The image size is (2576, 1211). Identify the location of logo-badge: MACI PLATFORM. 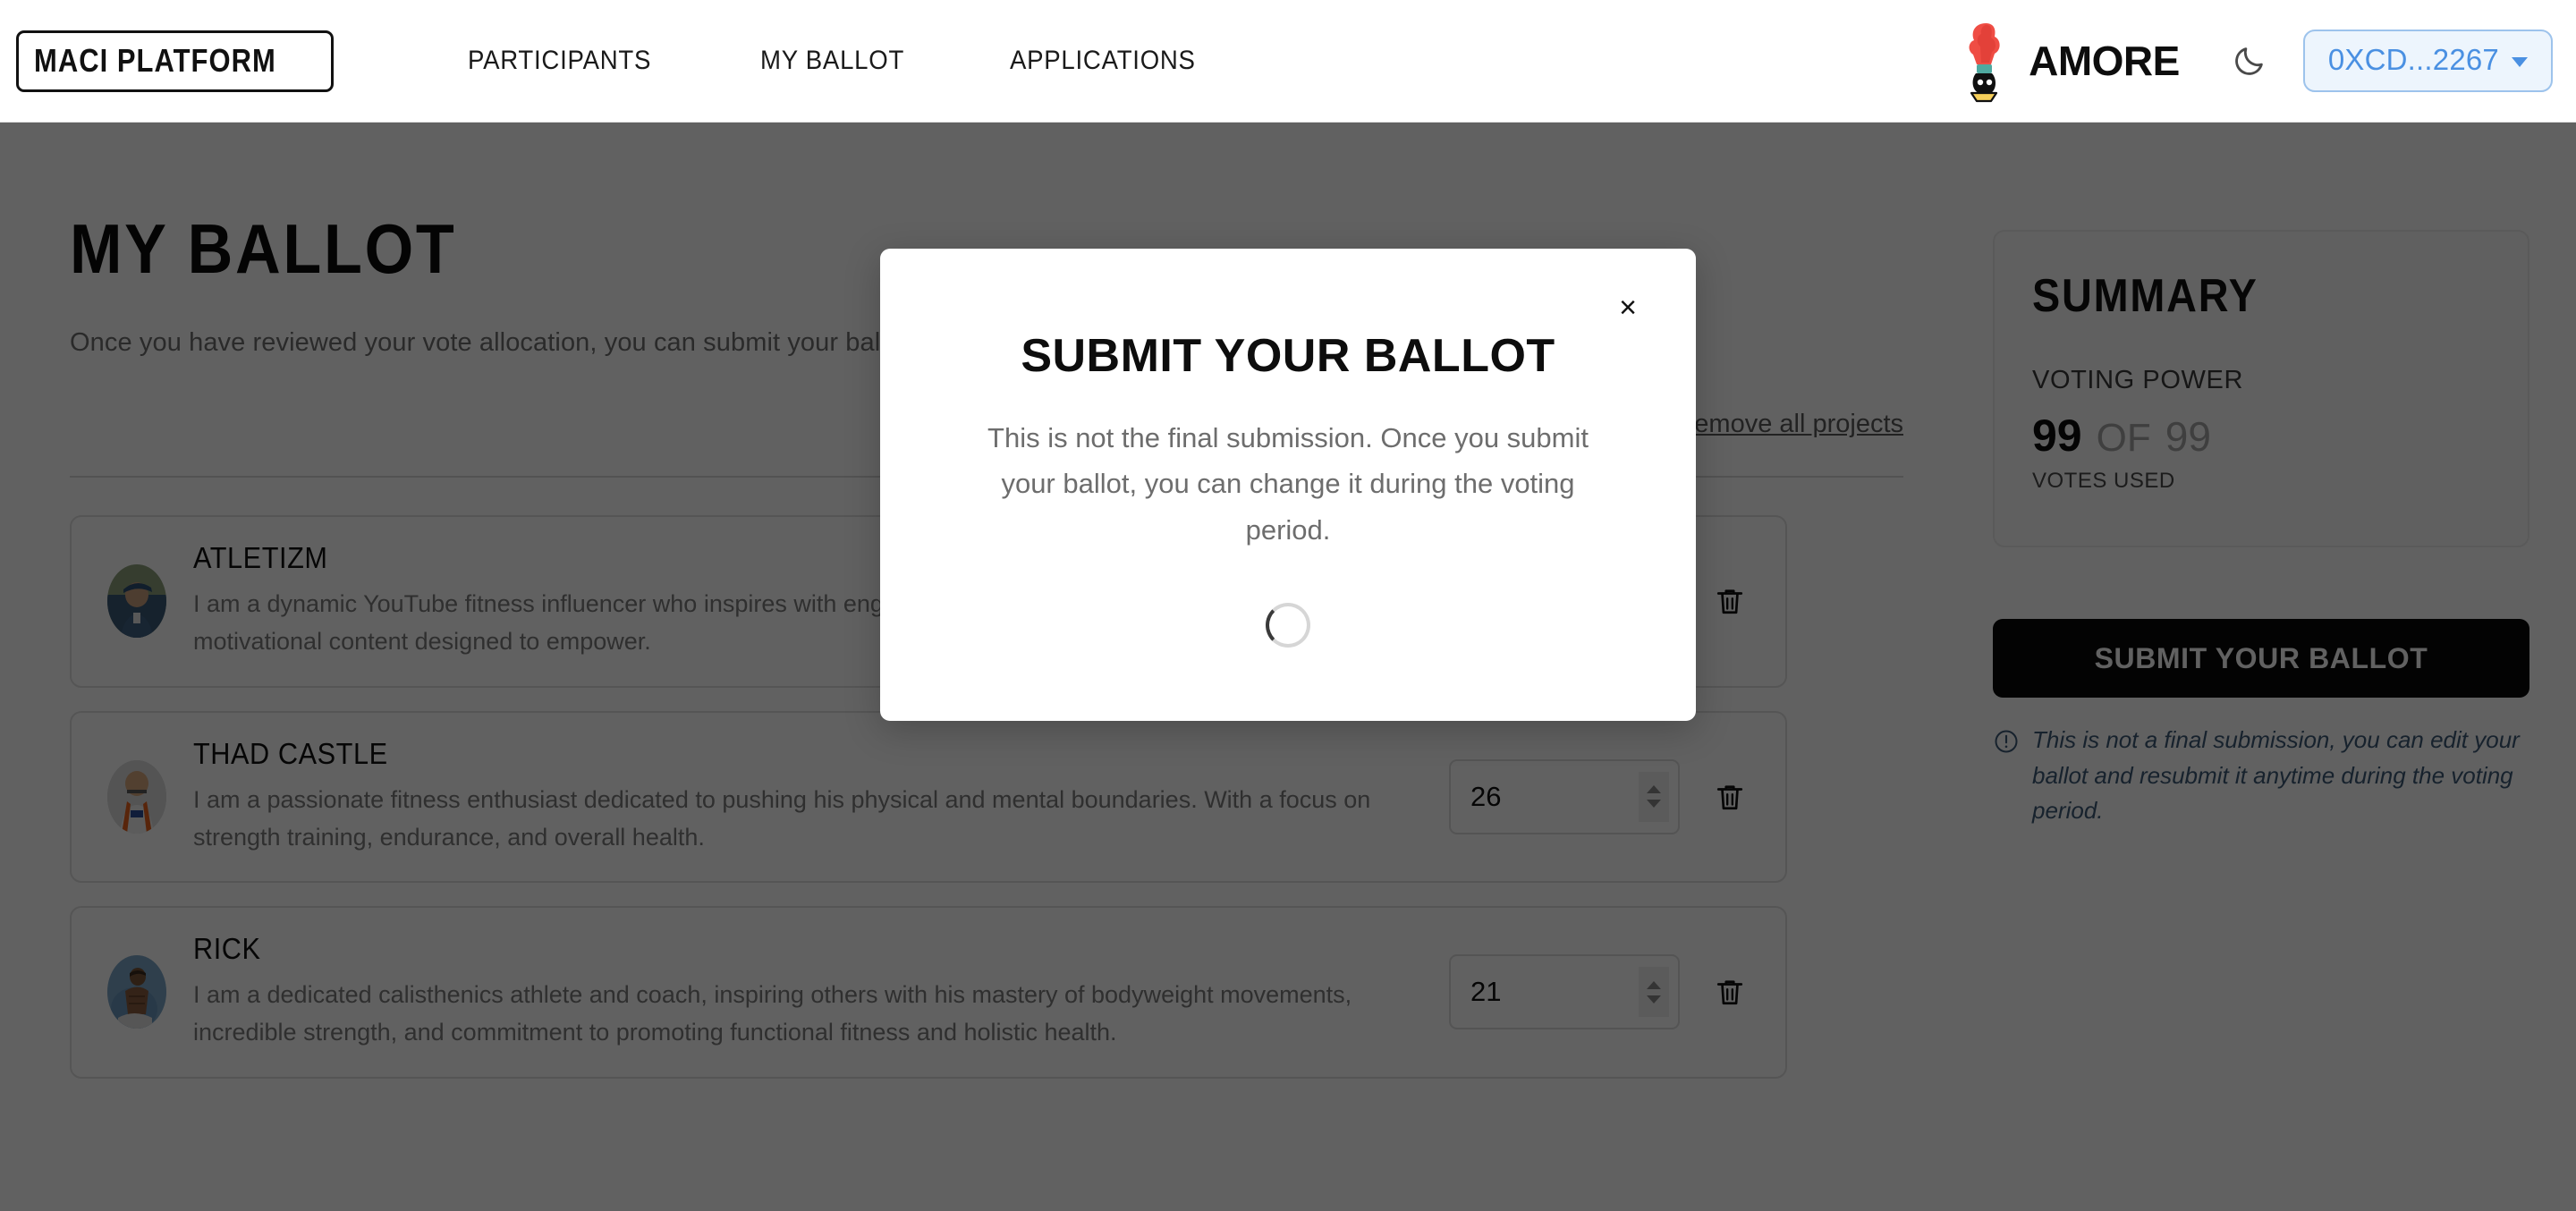
(175, 61).